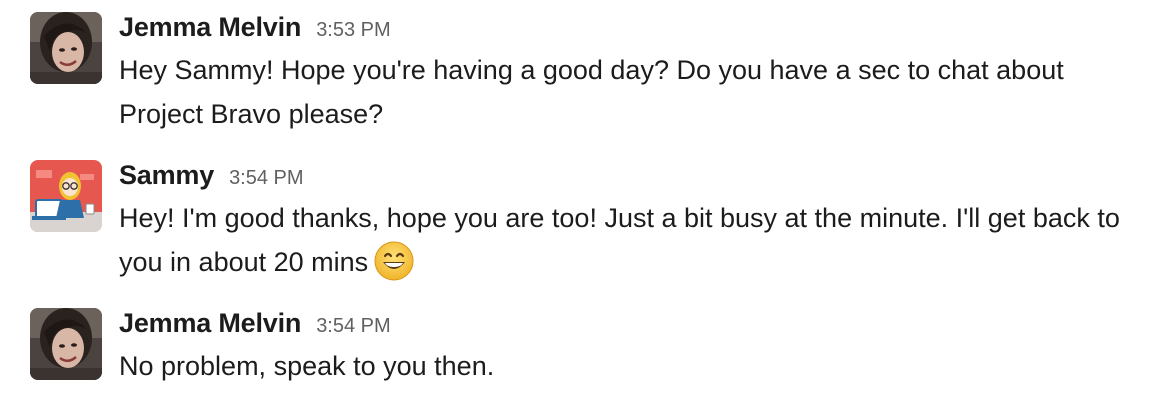 The image size is (1170, 408). Describe the element at coordinates (307, 366) in the screenshot. I see `message-text: No problem, speak to you then.` at that location.